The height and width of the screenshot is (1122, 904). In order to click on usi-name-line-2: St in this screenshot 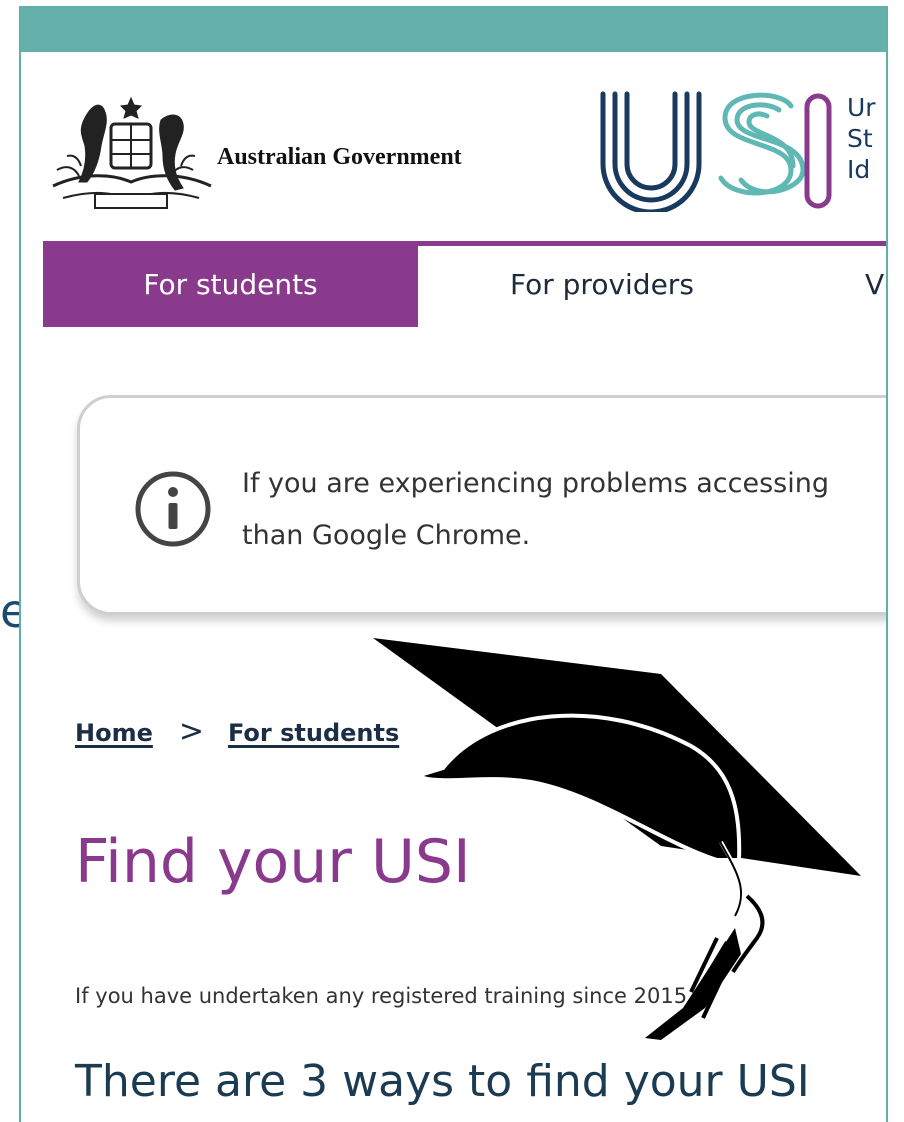, I will do `click(860, 138)`.